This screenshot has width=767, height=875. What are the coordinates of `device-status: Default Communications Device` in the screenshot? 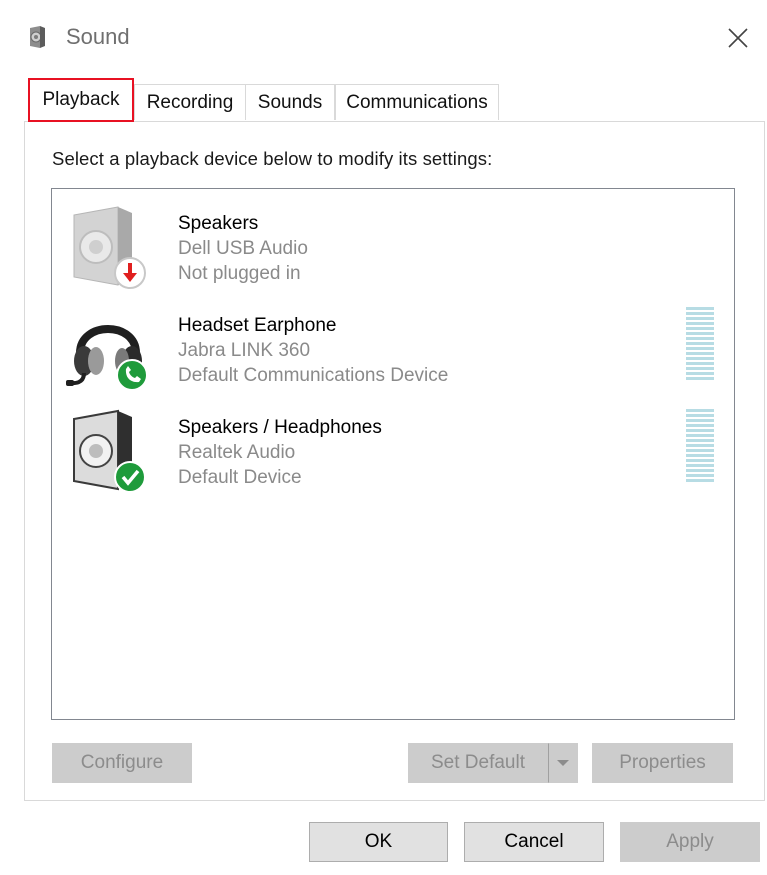 It's located at (313, 375).